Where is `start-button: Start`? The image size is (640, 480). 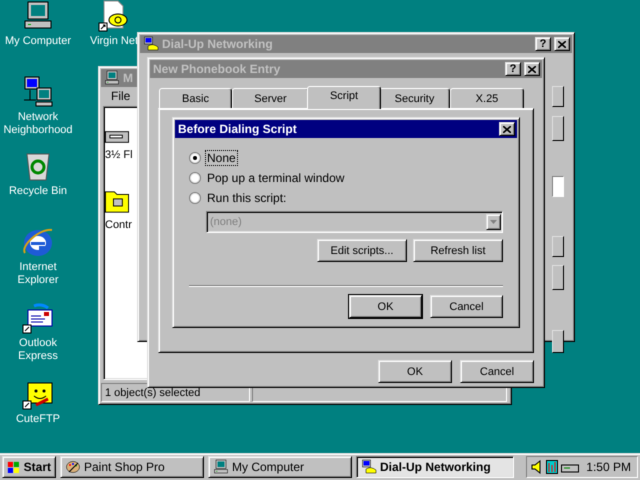 start-button: Start is located at coordinates (29, 467).